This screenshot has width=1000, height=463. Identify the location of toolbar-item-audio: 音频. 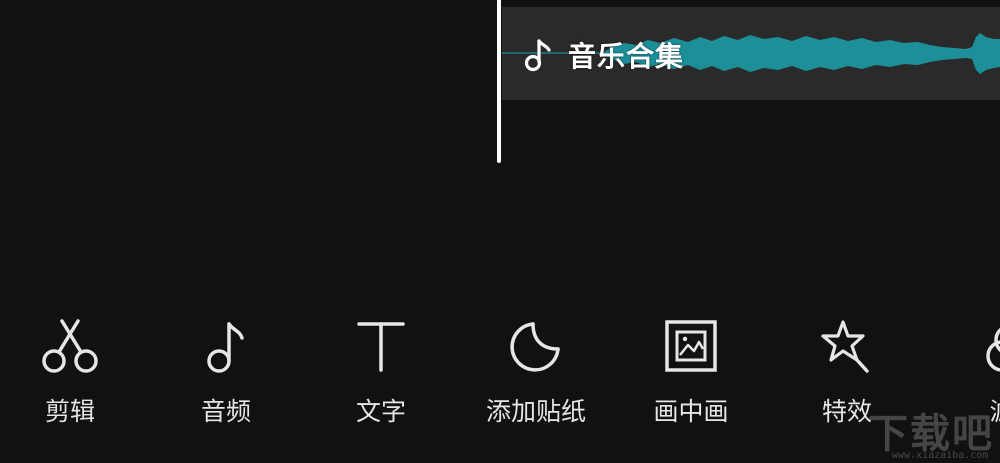
(226, 370).